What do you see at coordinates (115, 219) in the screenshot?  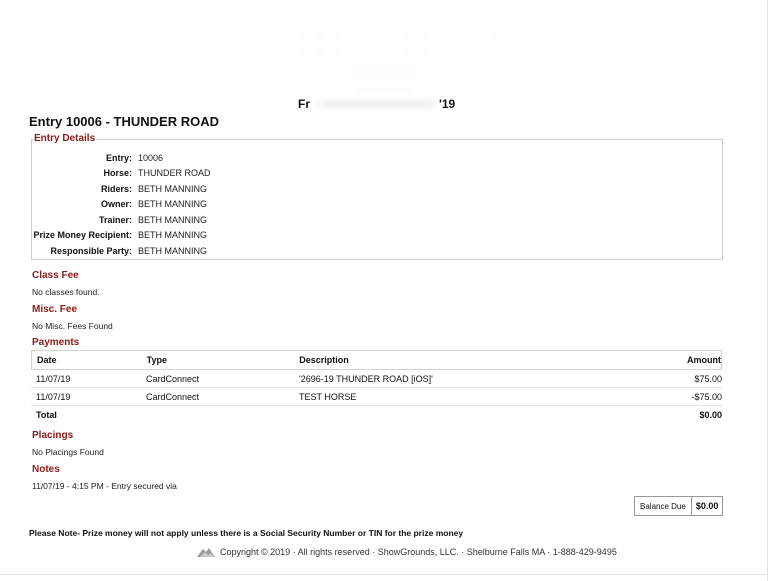 I see `detail-label: Trainer:` at bounding box center [115, 219].